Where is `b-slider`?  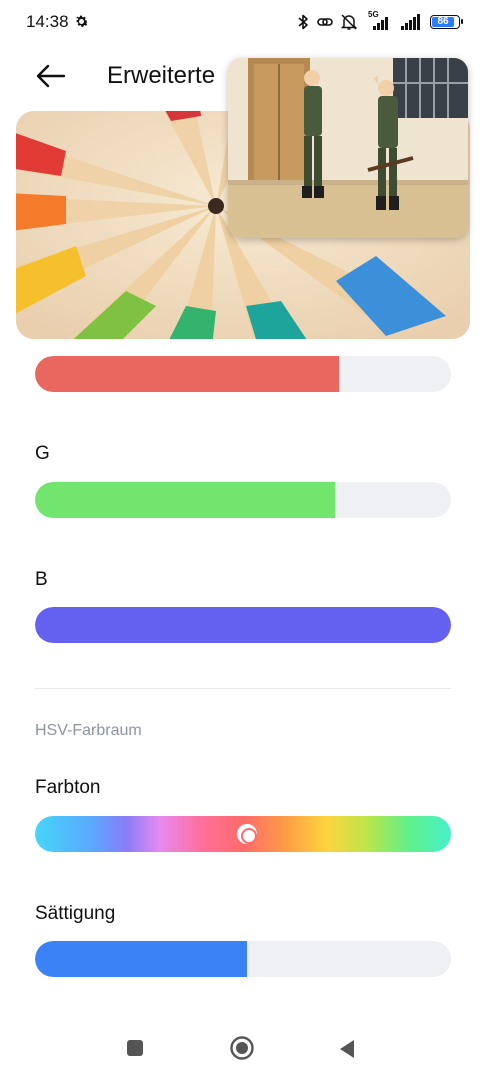
b-slider is located at coordinates (243, 625).